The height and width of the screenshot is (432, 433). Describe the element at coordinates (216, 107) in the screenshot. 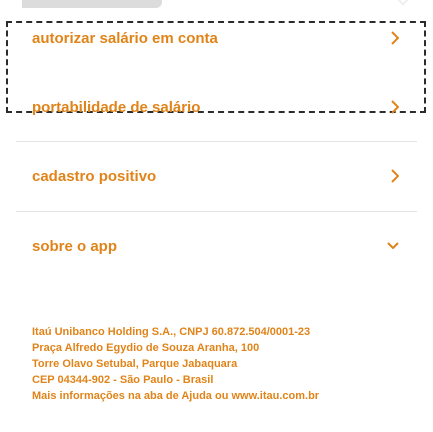

I see `menu-item-portabilidade-salario: portabilidade de salário` at that location.